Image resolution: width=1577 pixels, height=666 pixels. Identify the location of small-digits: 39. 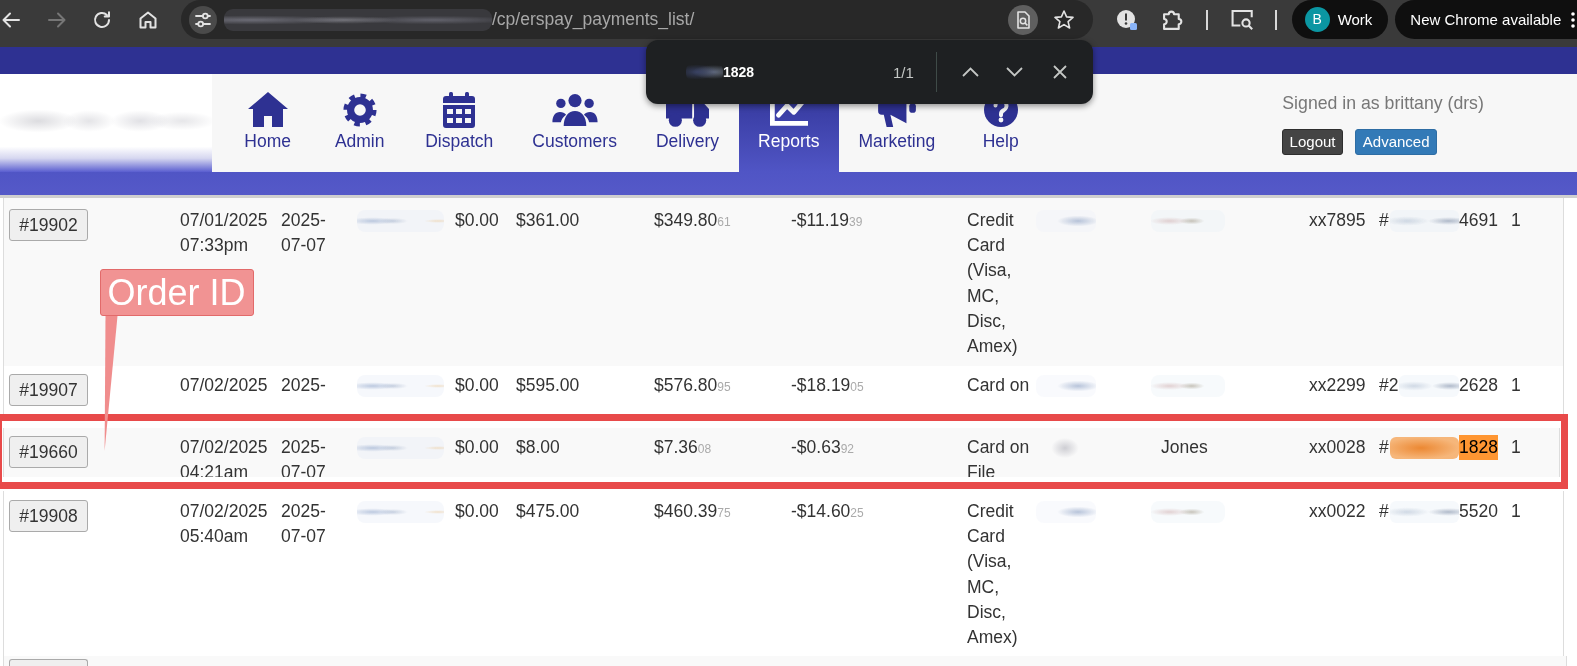
(856, 222).